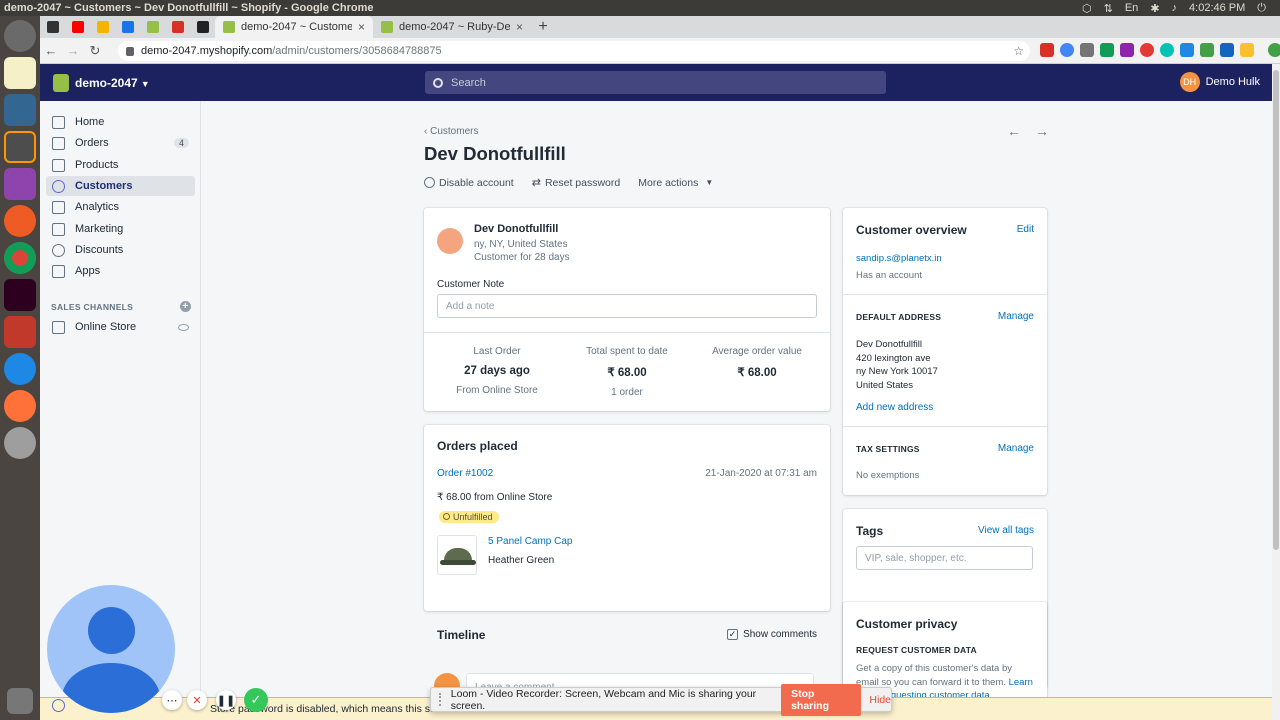 This screenshot has width=1280, height=720. What do you see at coordinates (1018, 51) in the screenshot?
I see `bookmark-star-icon: ☆` at bounding box center [1018, 51].